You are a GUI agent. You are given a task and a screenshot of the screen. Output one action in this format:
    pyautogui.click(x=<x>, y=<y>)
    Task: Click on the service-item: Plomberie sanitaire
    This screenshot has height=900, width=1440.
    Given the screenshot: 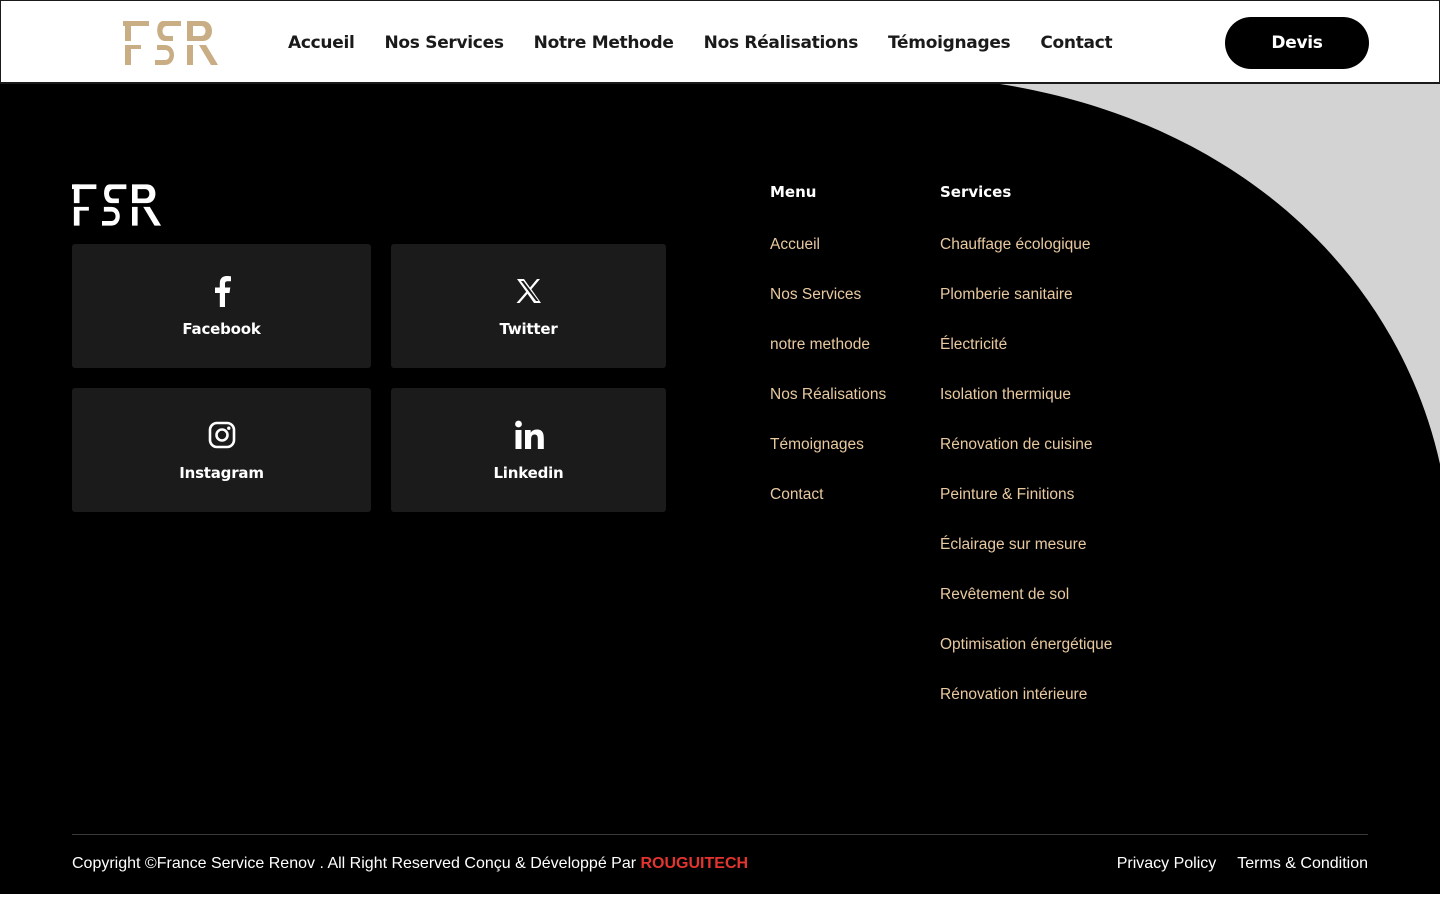 What is the action you would take?
    pyautogui.click(x=1026, y=309)
    